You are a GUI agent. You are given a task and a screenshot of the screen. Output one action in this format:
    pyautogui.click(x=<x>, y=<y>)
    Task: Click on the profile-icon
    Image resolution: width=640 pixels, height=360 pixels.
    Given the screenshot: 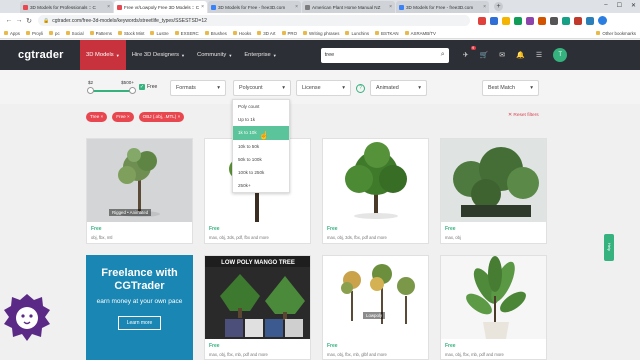 What is the action you would take?
    pyautogui.click(x=602, y=20)
    